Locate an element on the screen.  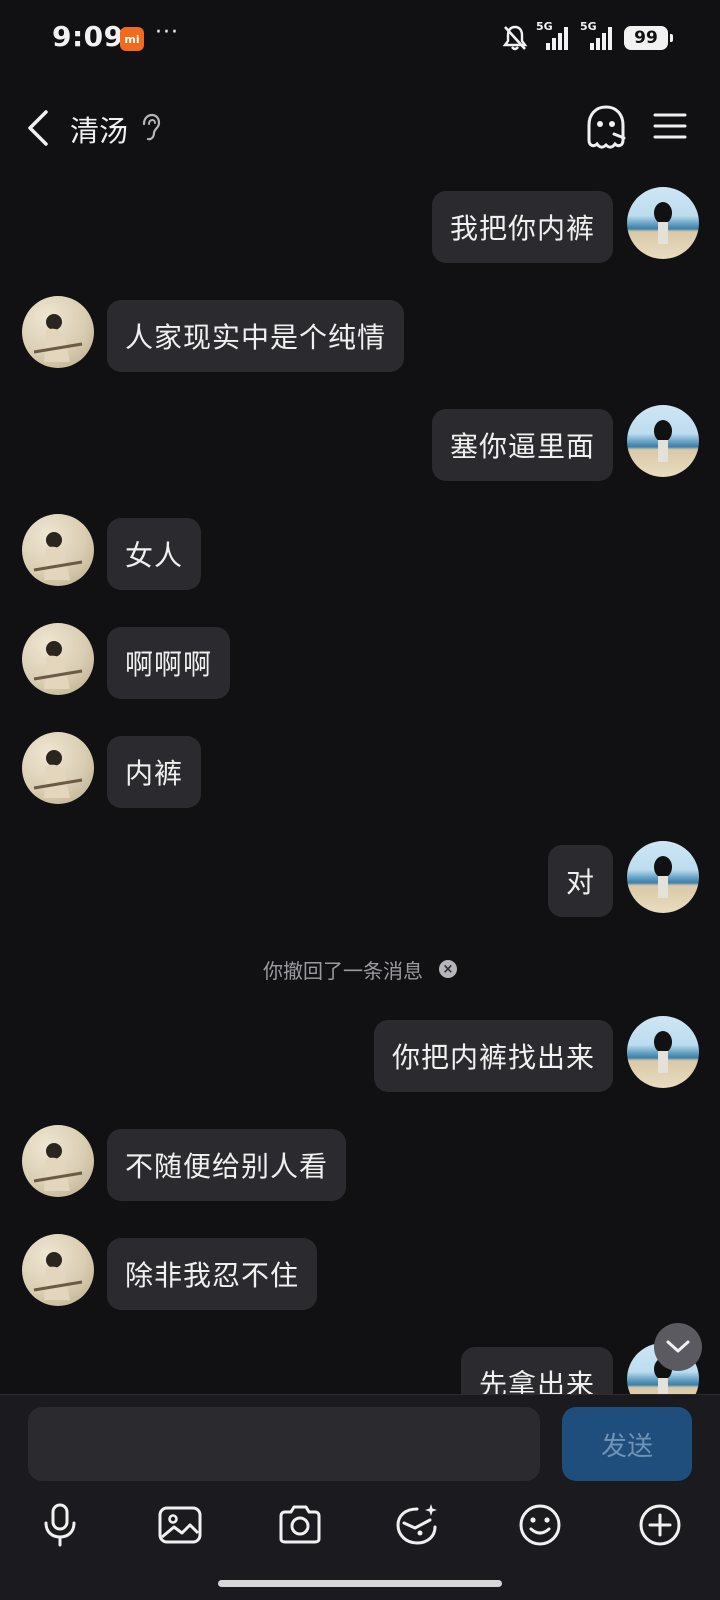
message-bubble-sent: 对 is located at coordinates (580, 881).